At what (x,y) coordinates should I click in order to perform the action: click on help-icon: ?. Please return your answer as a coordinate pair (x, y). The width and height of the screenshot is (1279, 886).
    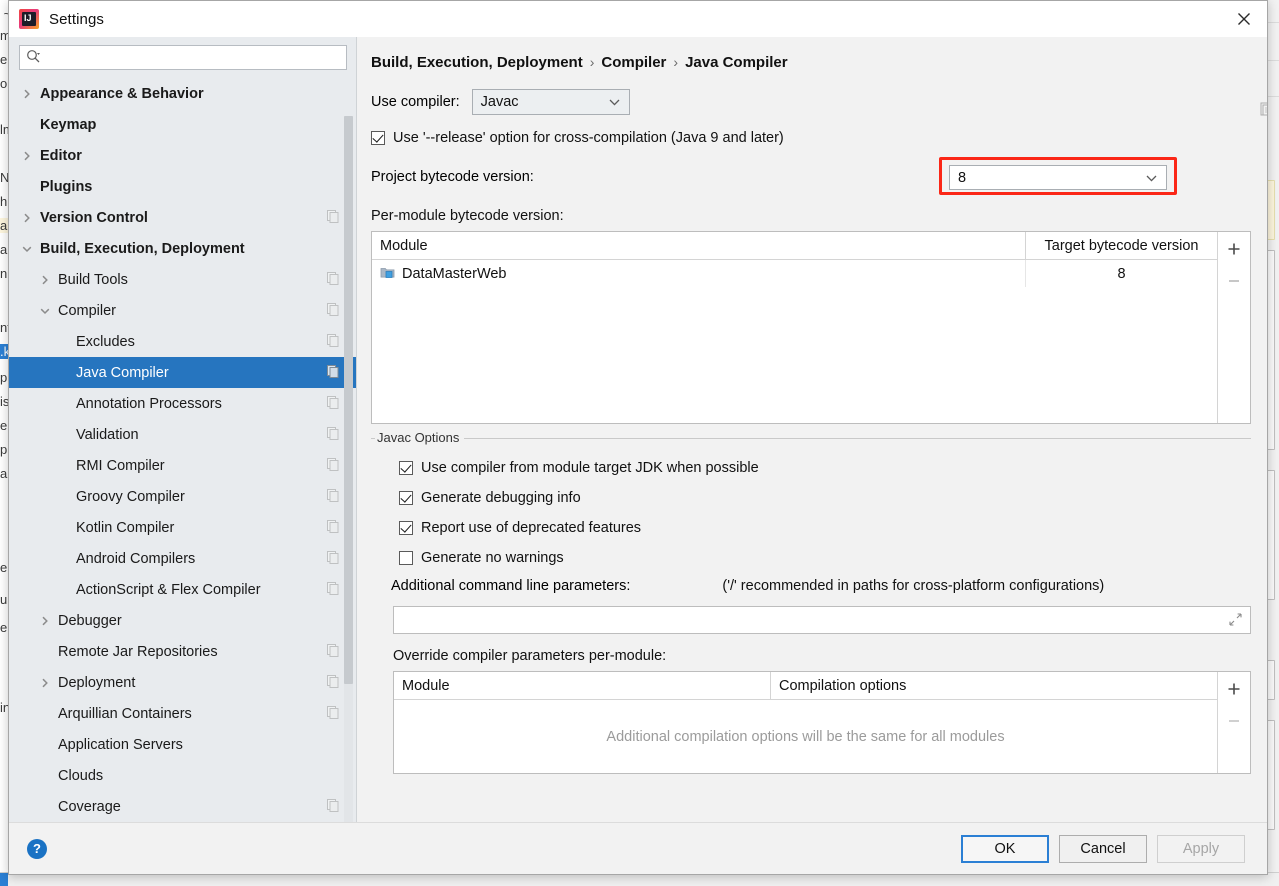
    Looking at the image, I should click on (37, 848).